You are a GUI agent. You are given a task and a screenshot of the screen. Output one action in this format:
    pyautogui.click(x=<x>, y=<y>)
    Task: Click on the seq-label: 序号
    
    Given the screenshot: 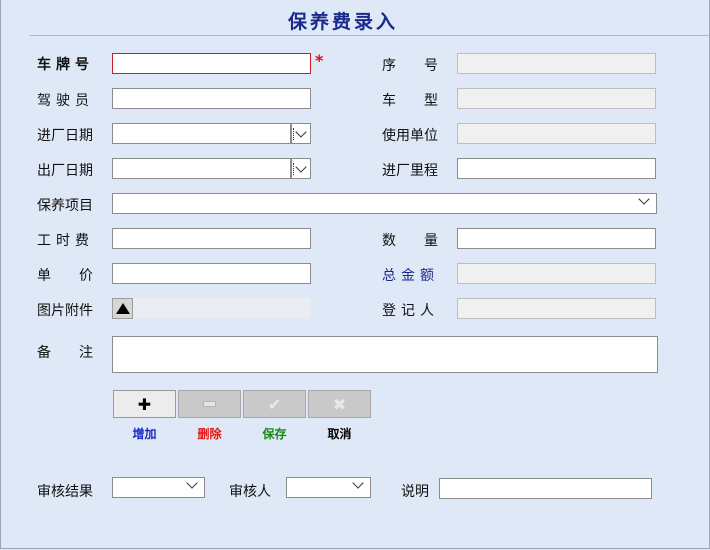 What is the action you would take?
    pyautogui.click(x=424, y=66)
    